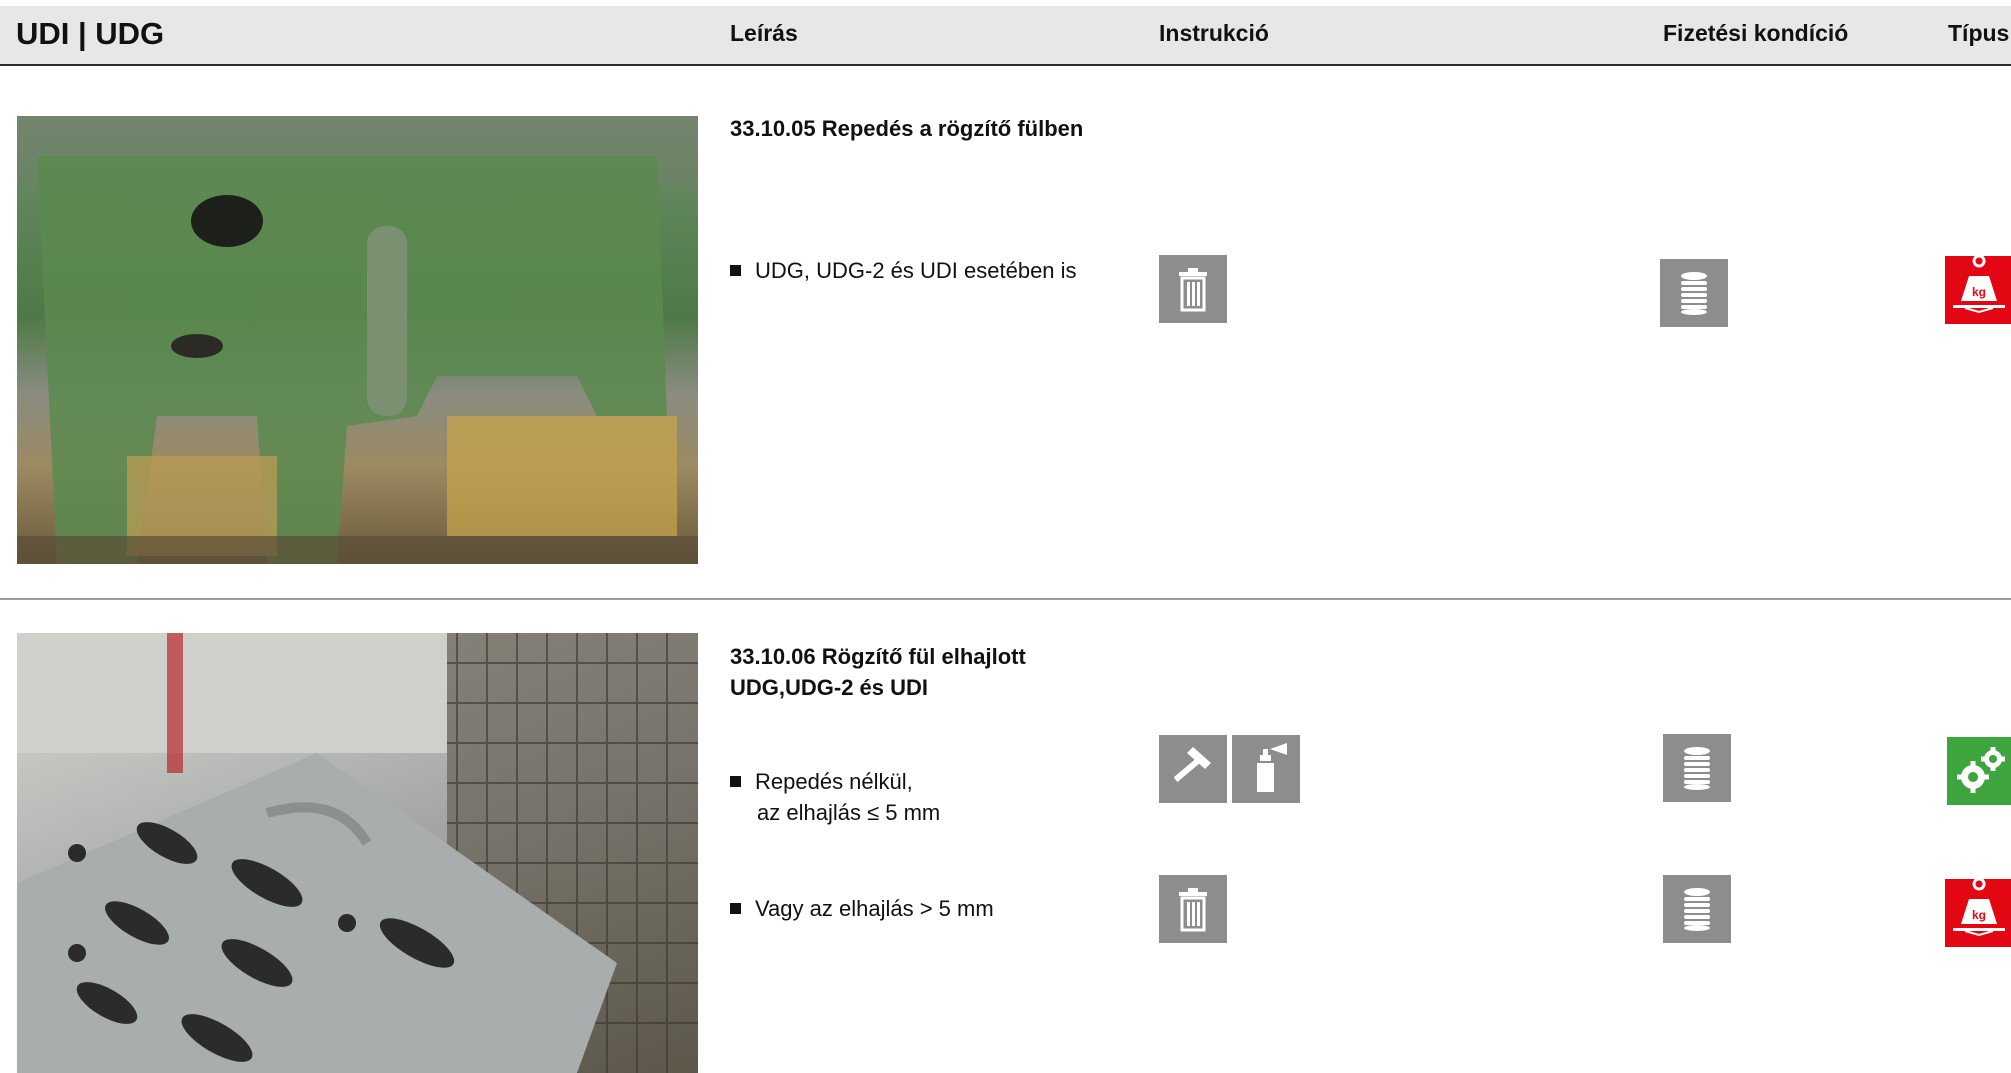 This screenshot has width=2011, height=1073. What do you see at coordinates (821, 781) in the screenshot?
I see `list-item: Repedés nélkül,` at bounding box center [821, 781].